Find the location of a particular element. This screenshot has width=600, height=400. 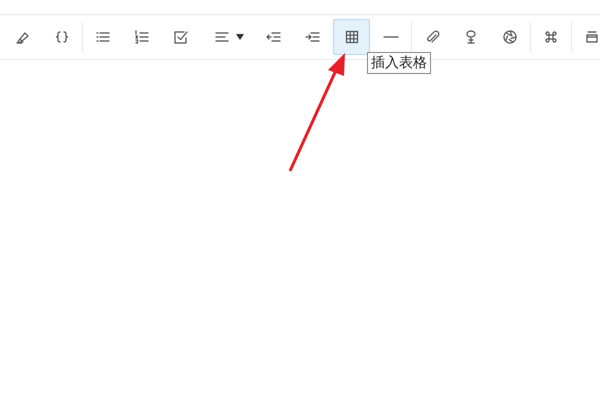

numbered-list-icon is located at coordinates (142, 37).